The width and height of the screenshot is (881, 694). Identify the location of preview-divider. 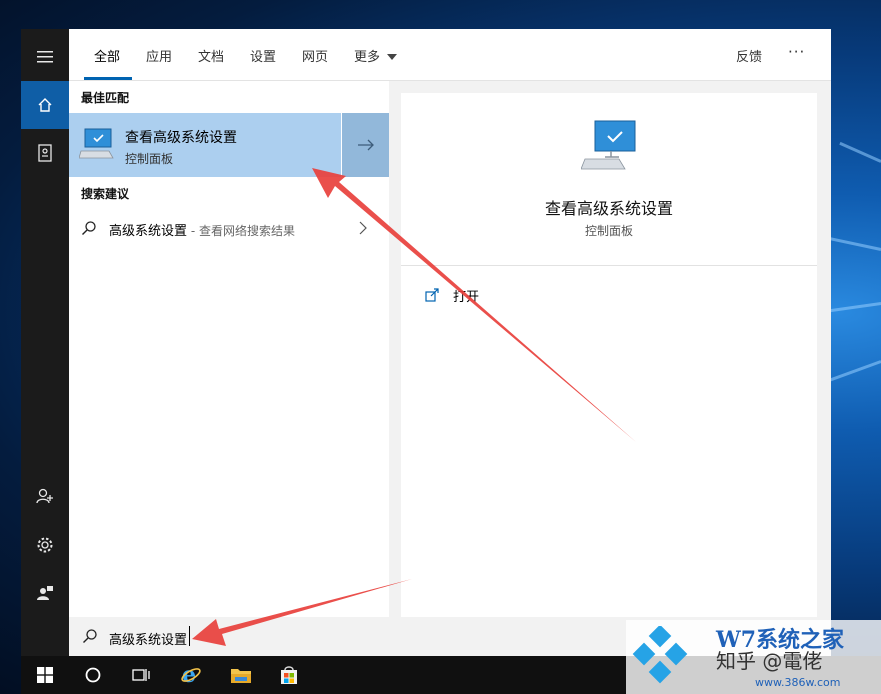
(609, 265).